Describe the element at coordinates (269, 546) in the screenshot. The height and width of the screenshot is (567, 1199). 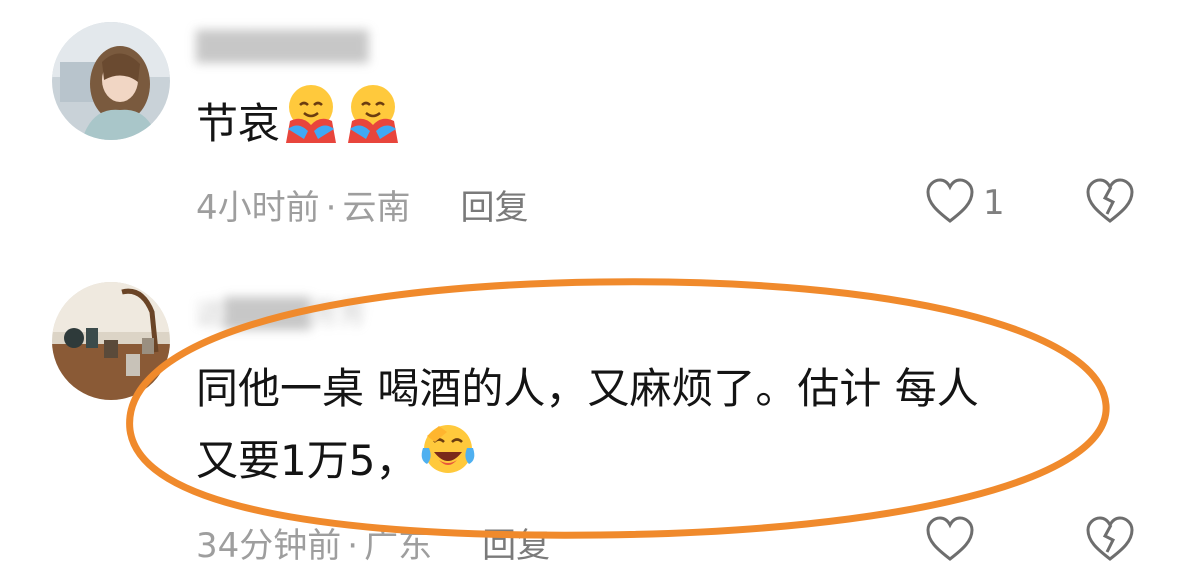
I see `comment-time: 34分钟前` at that location.